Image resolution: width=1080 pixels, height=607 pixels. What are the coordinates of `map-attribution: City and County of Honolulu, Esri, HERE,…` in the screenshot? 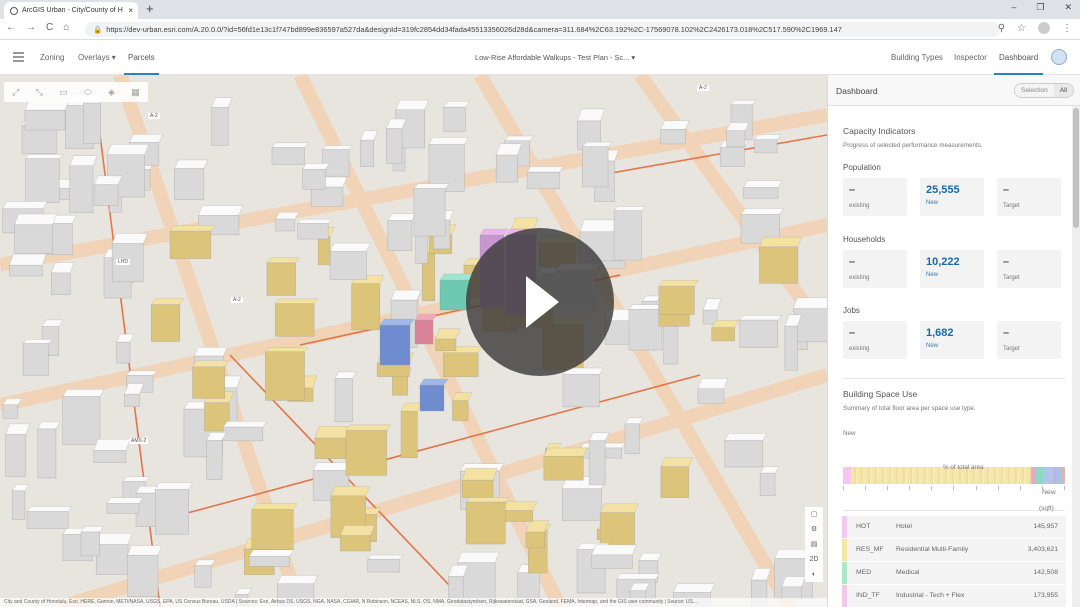 It's located at (413, 602).